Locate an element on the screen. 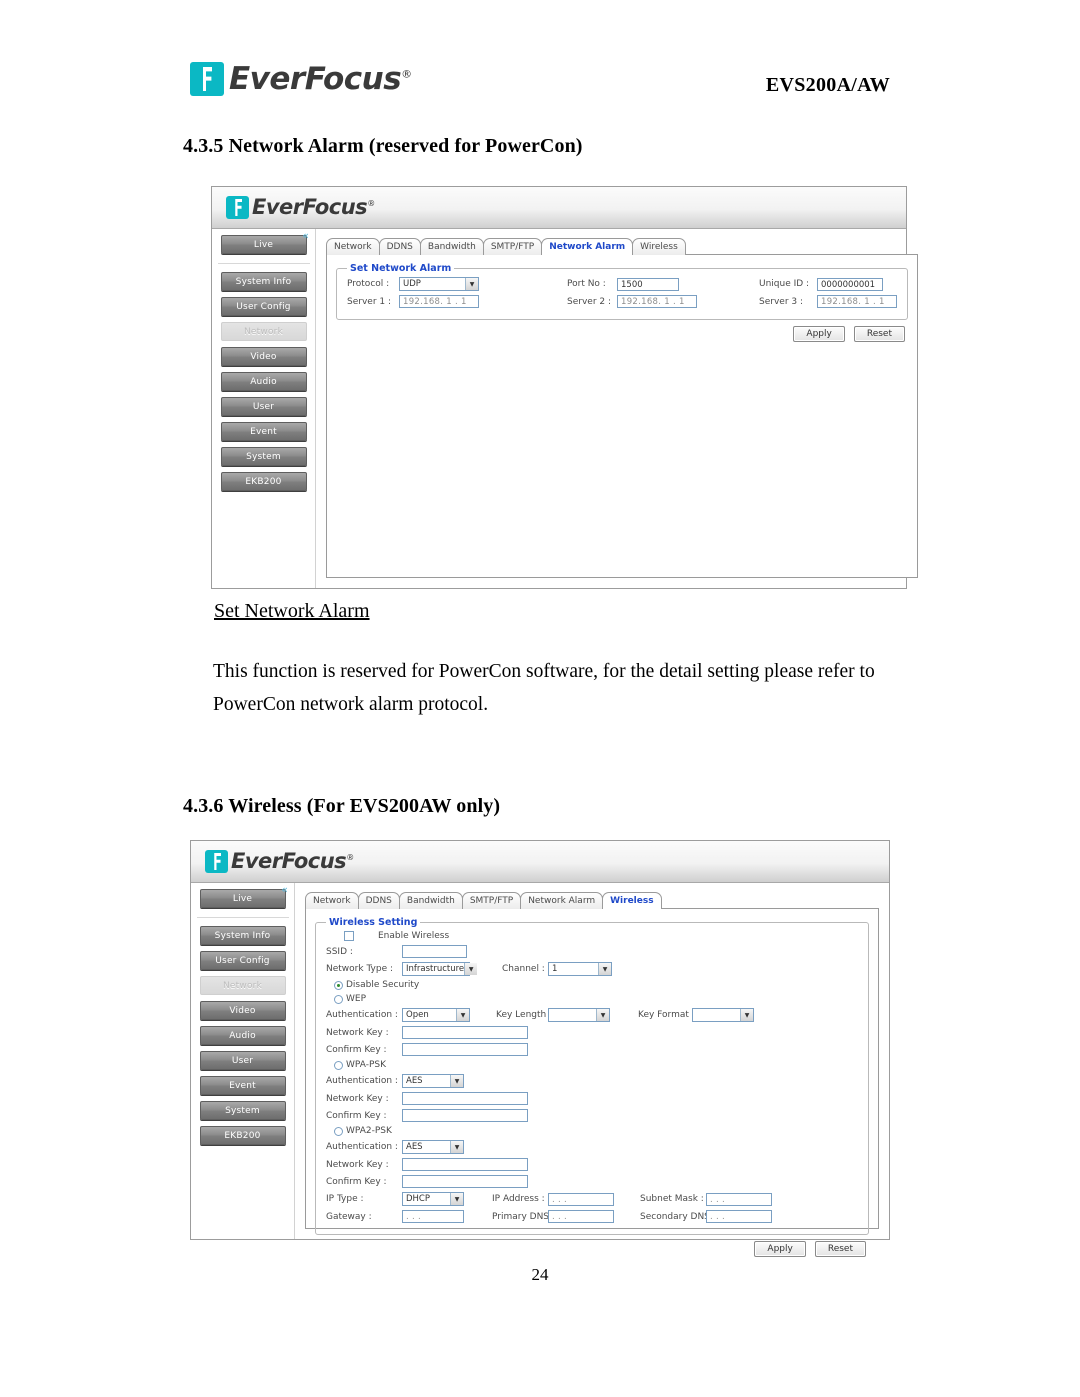 This screenshot has width=1080, height=1397. wpa2-psk-radio is located at coordinates (338, 1131).